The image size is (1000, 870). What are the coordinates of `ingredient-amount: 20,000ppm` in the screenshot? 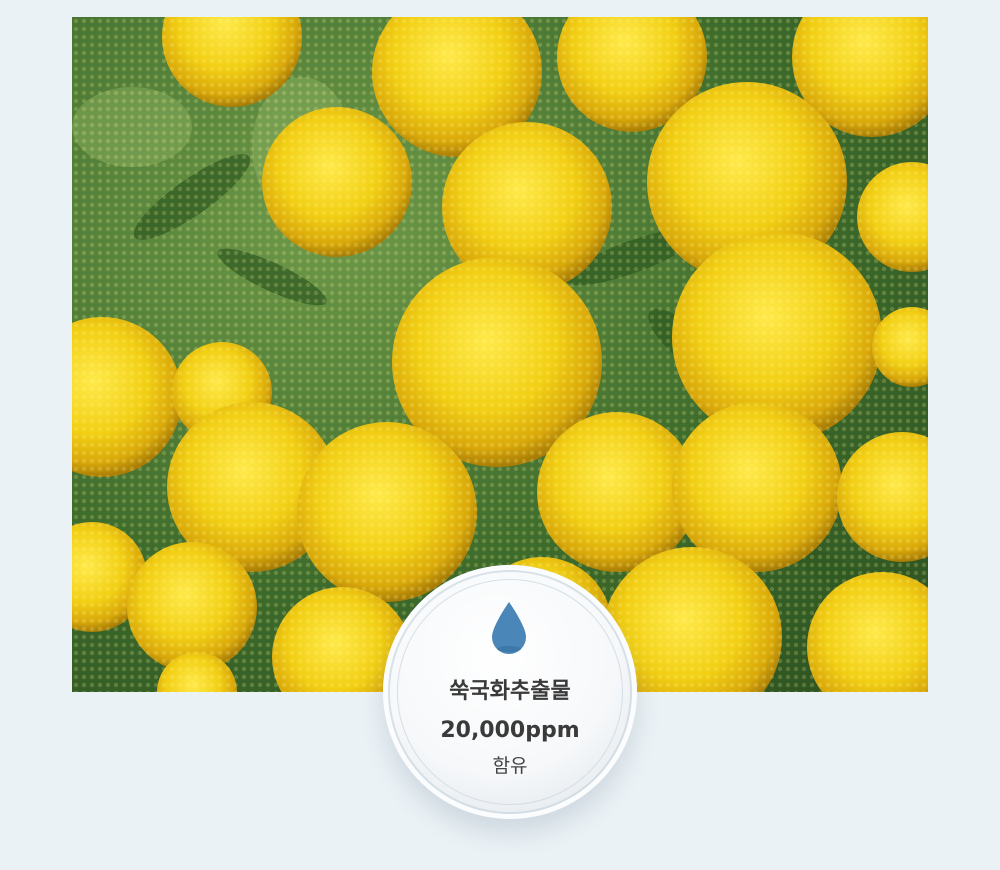 It's located at (510, 730).